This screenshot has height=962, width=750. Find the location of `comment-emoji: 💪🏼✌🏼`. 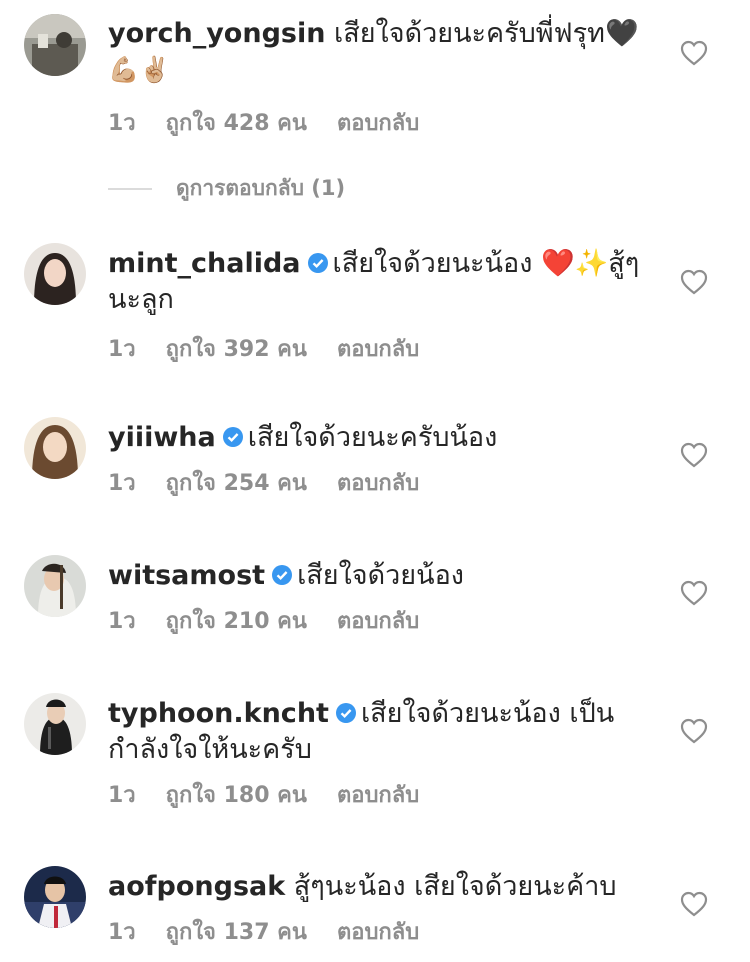

comment-emoji: 💪🏼✌🏼 is located at coordinates (139, 69).